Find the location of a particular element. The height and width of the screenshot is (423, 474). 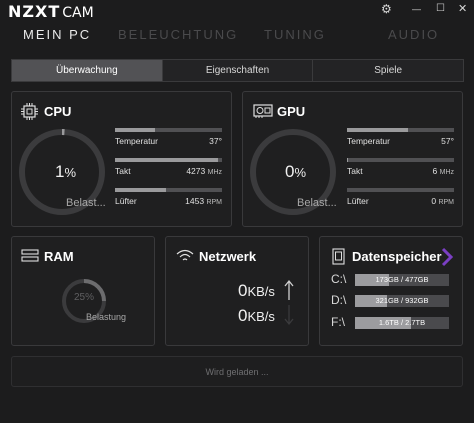

drive-row-c: C:\ 173GB / 477GB is located at coordinates (393, 279).